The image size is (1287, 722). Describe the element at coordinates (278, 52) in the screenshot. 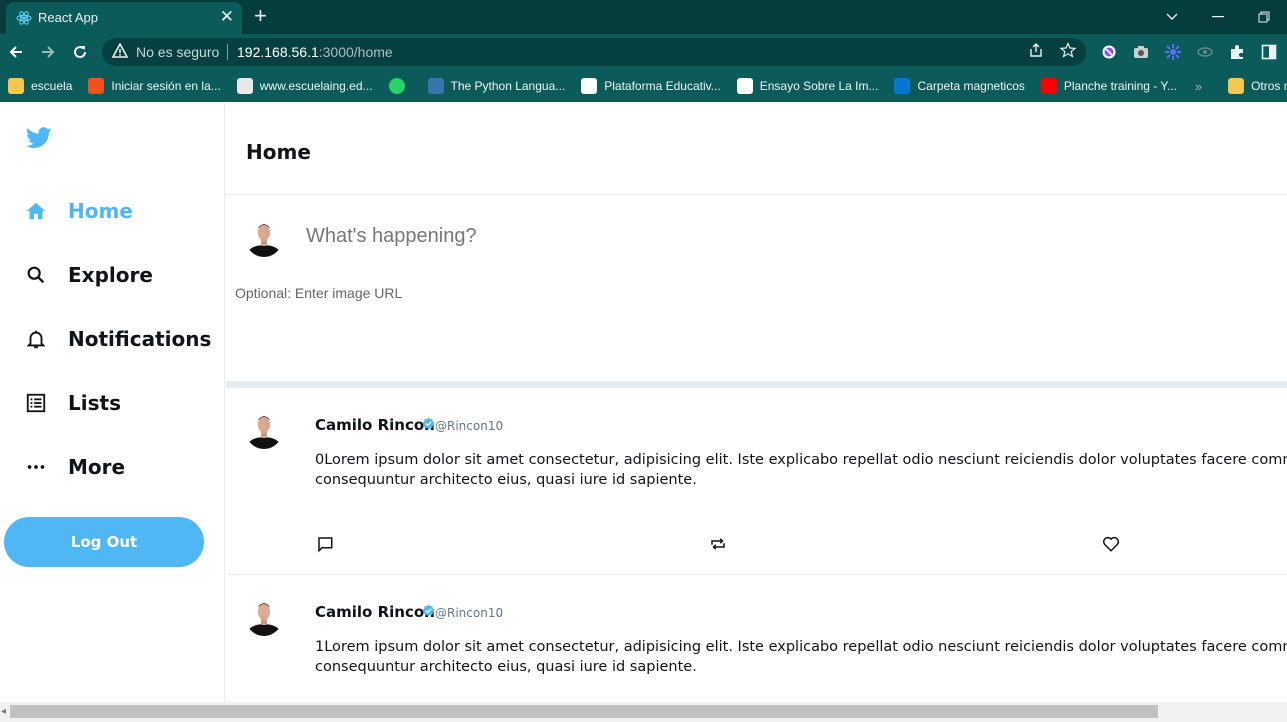

I see `url-host: 192.168.56.1` at that location.